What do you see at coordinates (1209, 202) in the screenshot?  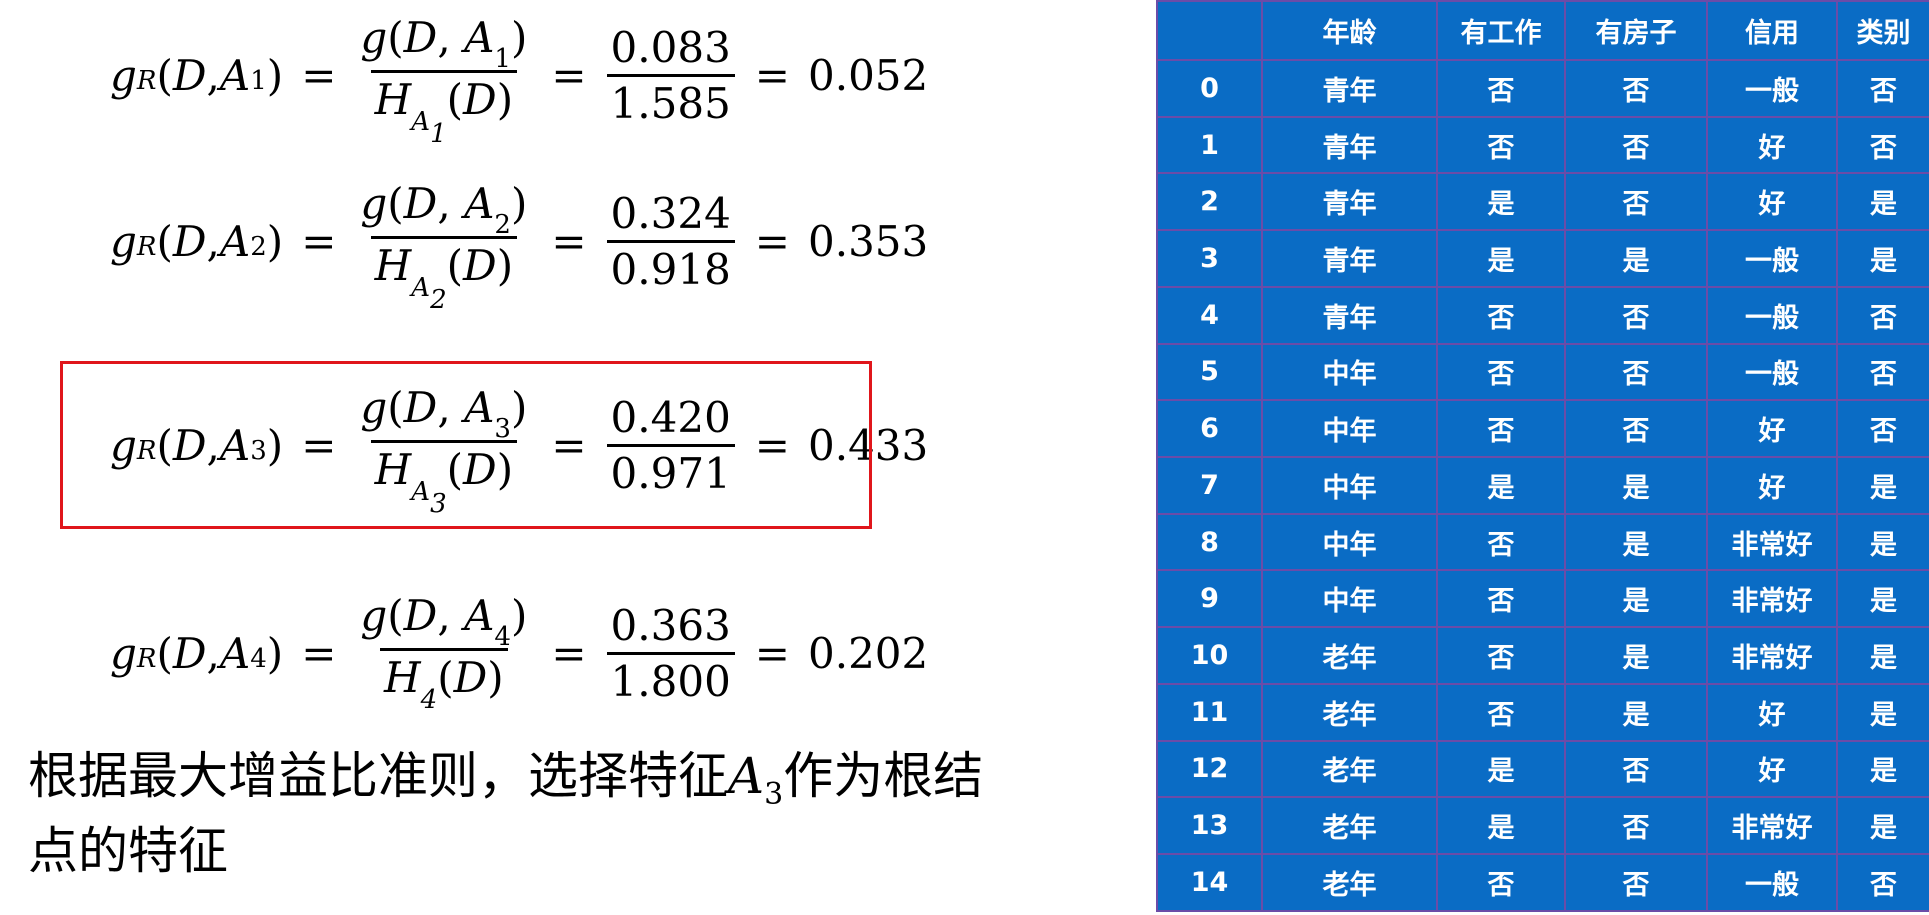 I see `table-cell: 2` at bounding box center [1209, 202].